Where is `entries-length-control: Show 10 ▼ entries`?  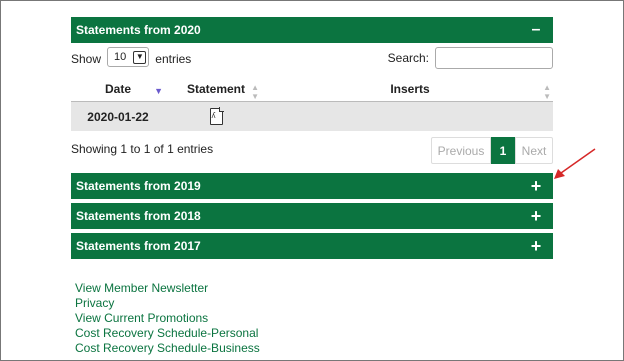
entries-length-control: Show 10 ▼ entries is located at coordinates (131, 57).